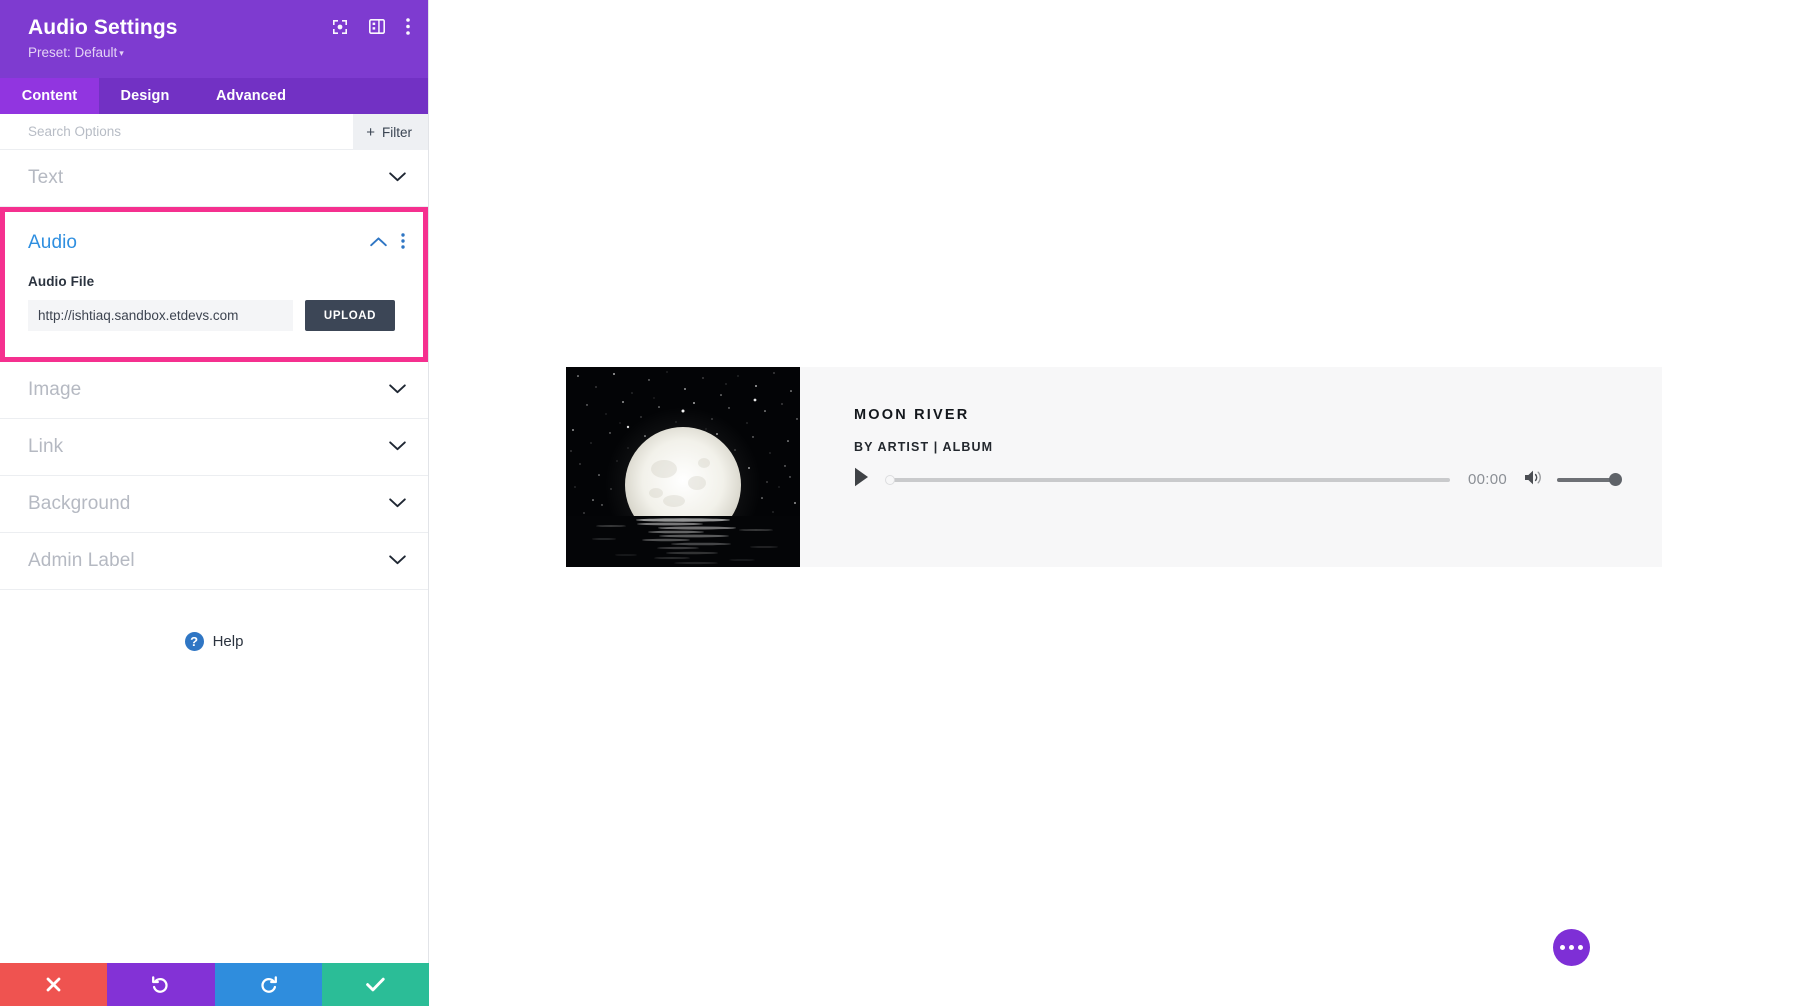  Describe the element at coordinates (161, 984) in the screenshot. I see `undo-button` at that location.